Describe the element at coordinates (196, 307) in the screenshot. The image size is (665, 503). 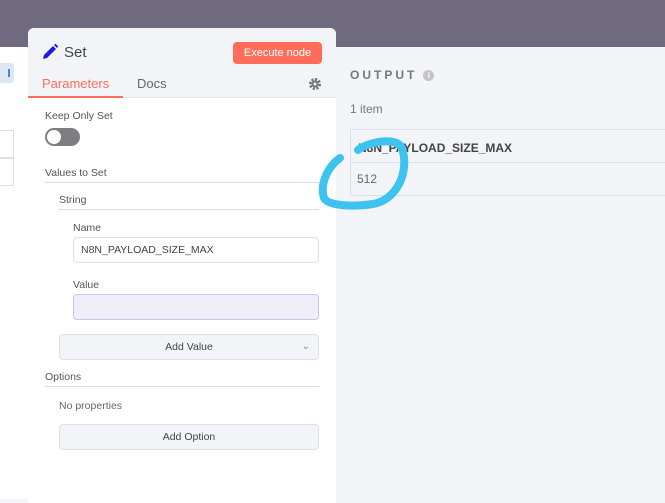
I see `value-input` at that location.